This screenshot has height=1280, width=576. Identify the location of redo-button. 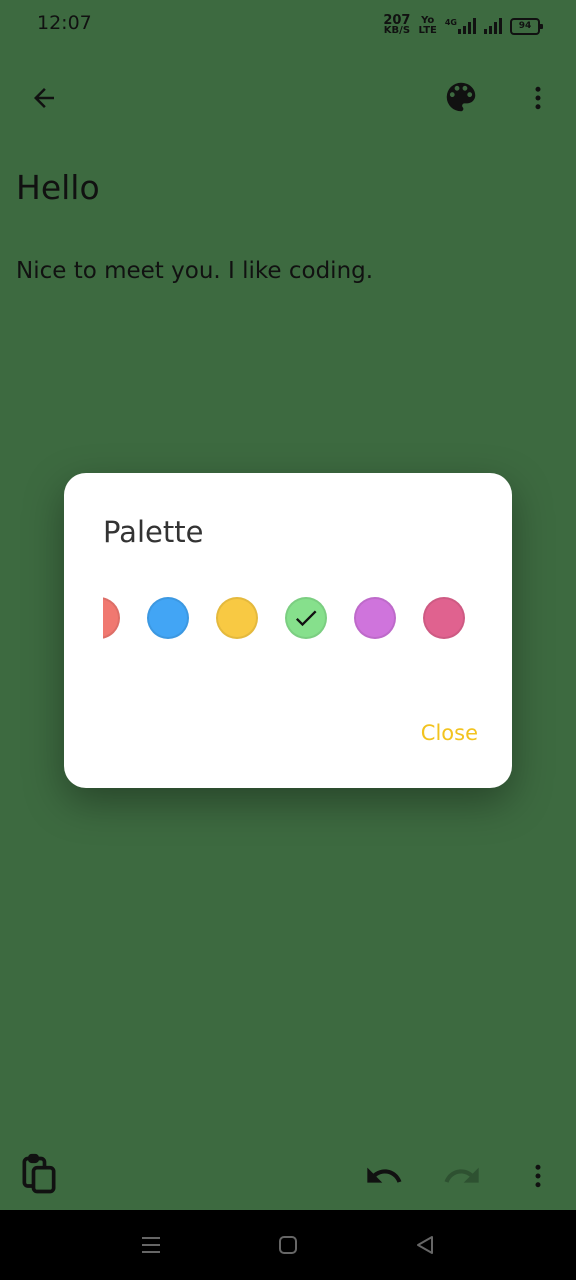
(462, 1176).